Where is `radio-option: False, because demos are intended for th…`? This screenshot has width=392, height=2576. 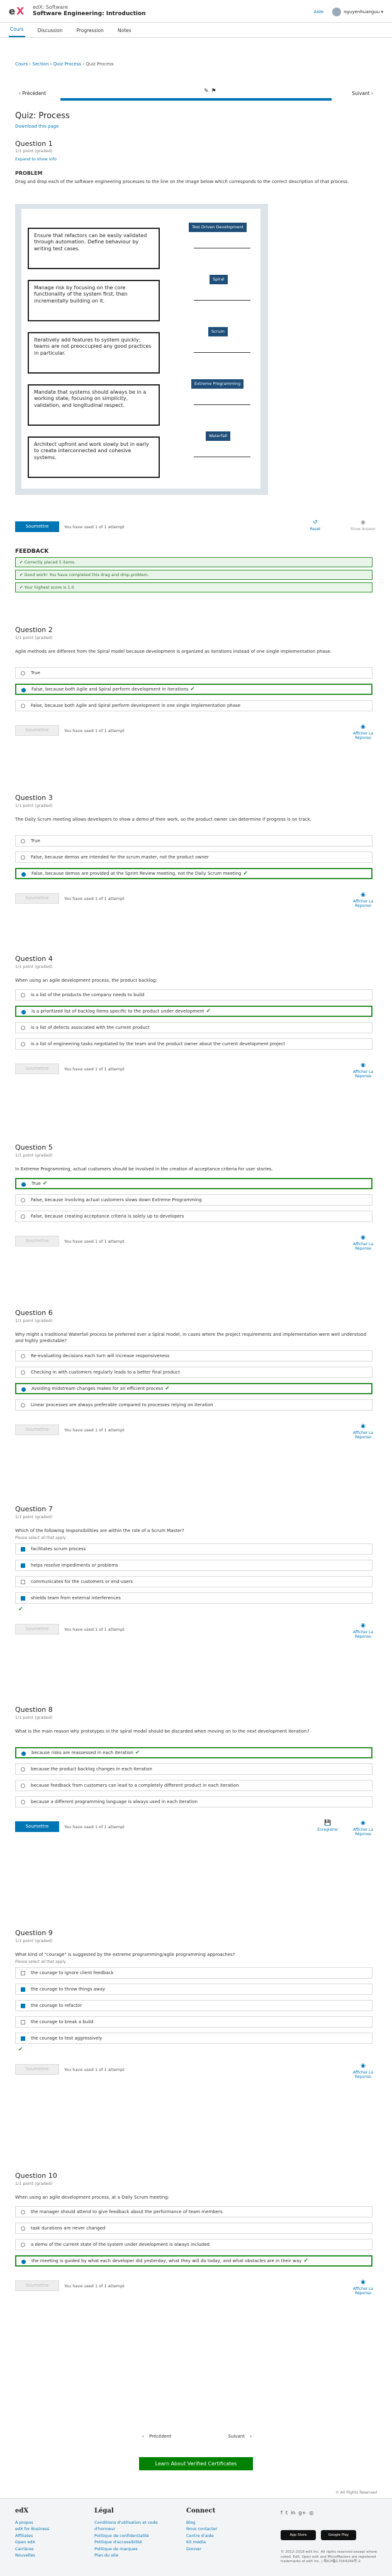
radio-option: False, because demos are intended for th… is located at coordinates (193, 857).